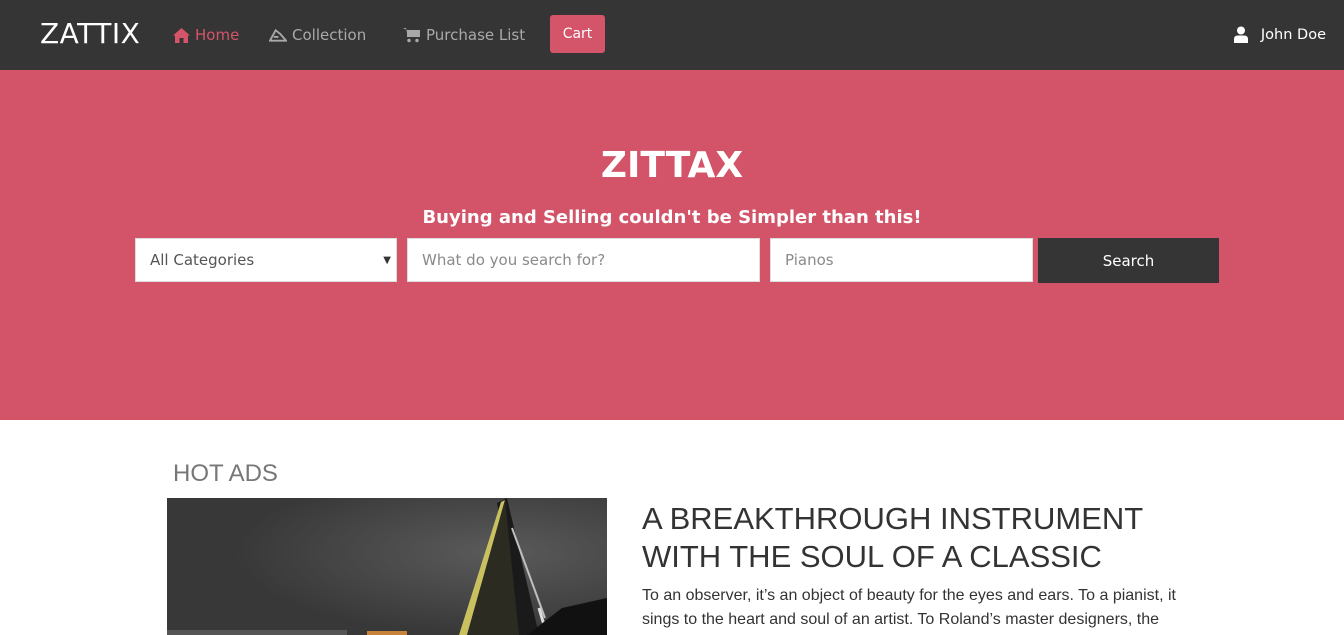  I want to click on nav-collection-label: Collection, so click(329, 35).